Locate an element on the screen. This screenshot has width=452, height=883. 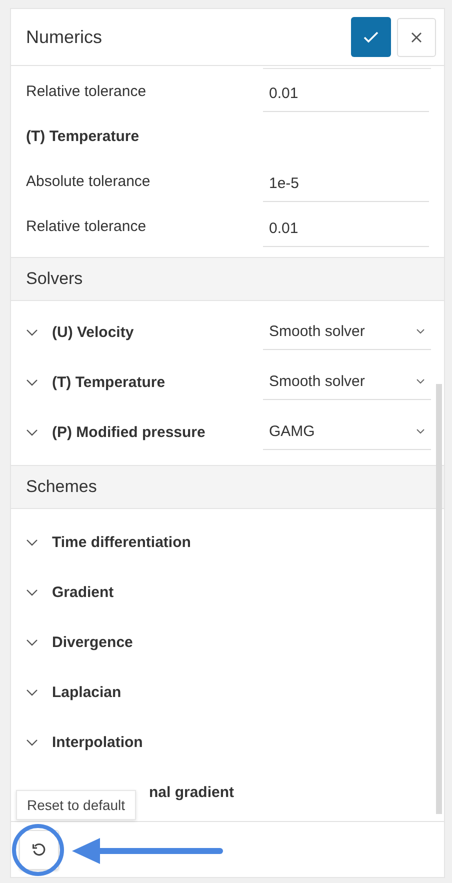
check-icon is located at coordinates (371, 37).